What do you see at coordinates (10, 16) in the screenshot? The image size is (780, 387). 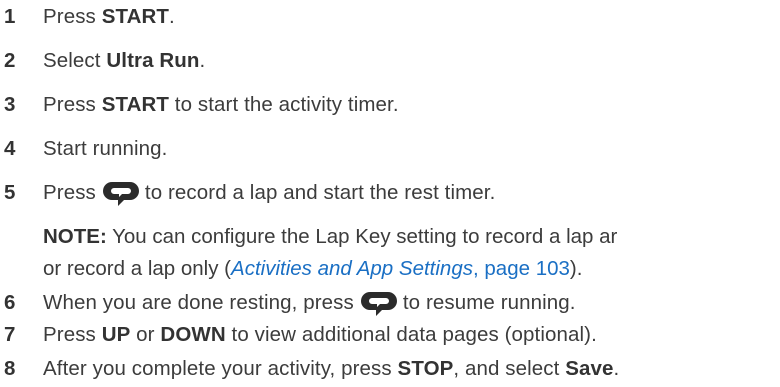 I see `step-number: 1` at bounding box center [10, 16].